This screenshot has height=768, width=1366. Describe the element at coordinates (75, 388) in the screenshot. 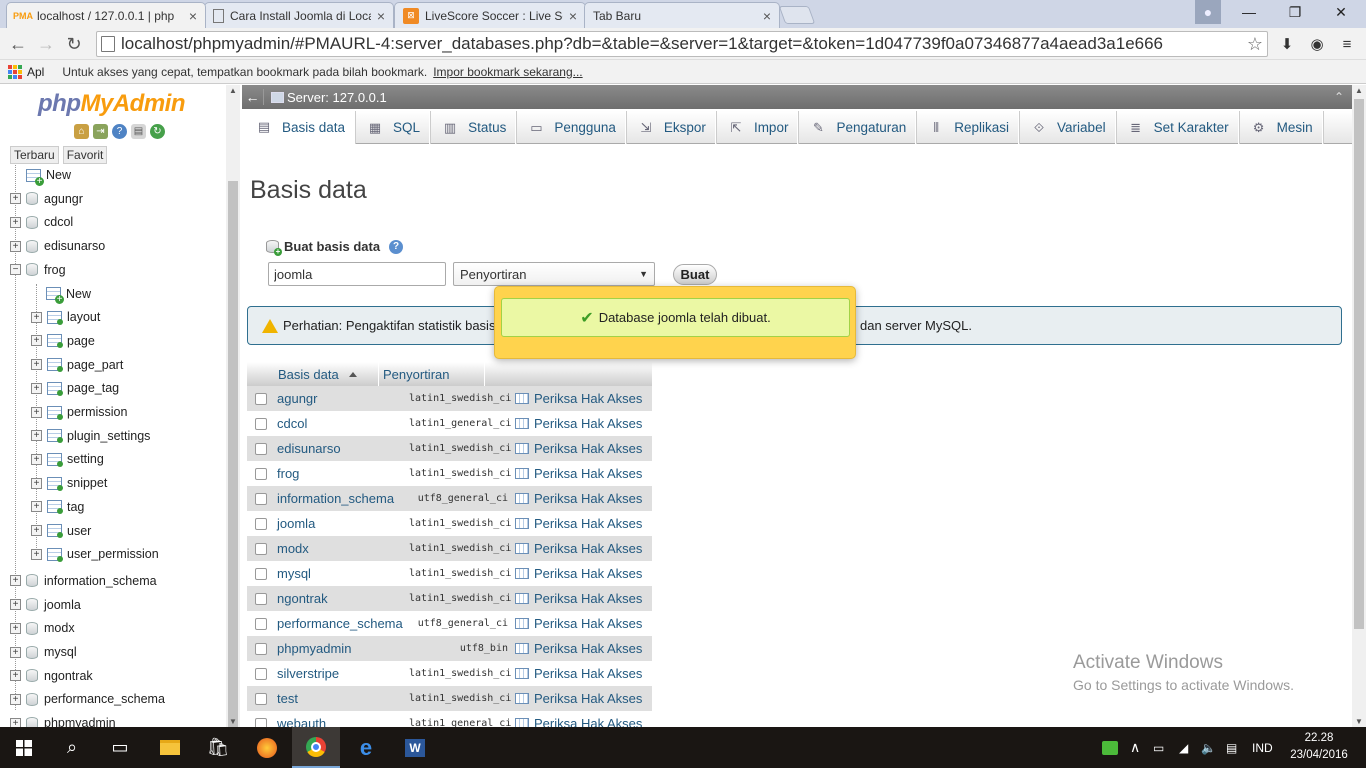

I see `tree-table-page_tag: + page_tag` at that location.